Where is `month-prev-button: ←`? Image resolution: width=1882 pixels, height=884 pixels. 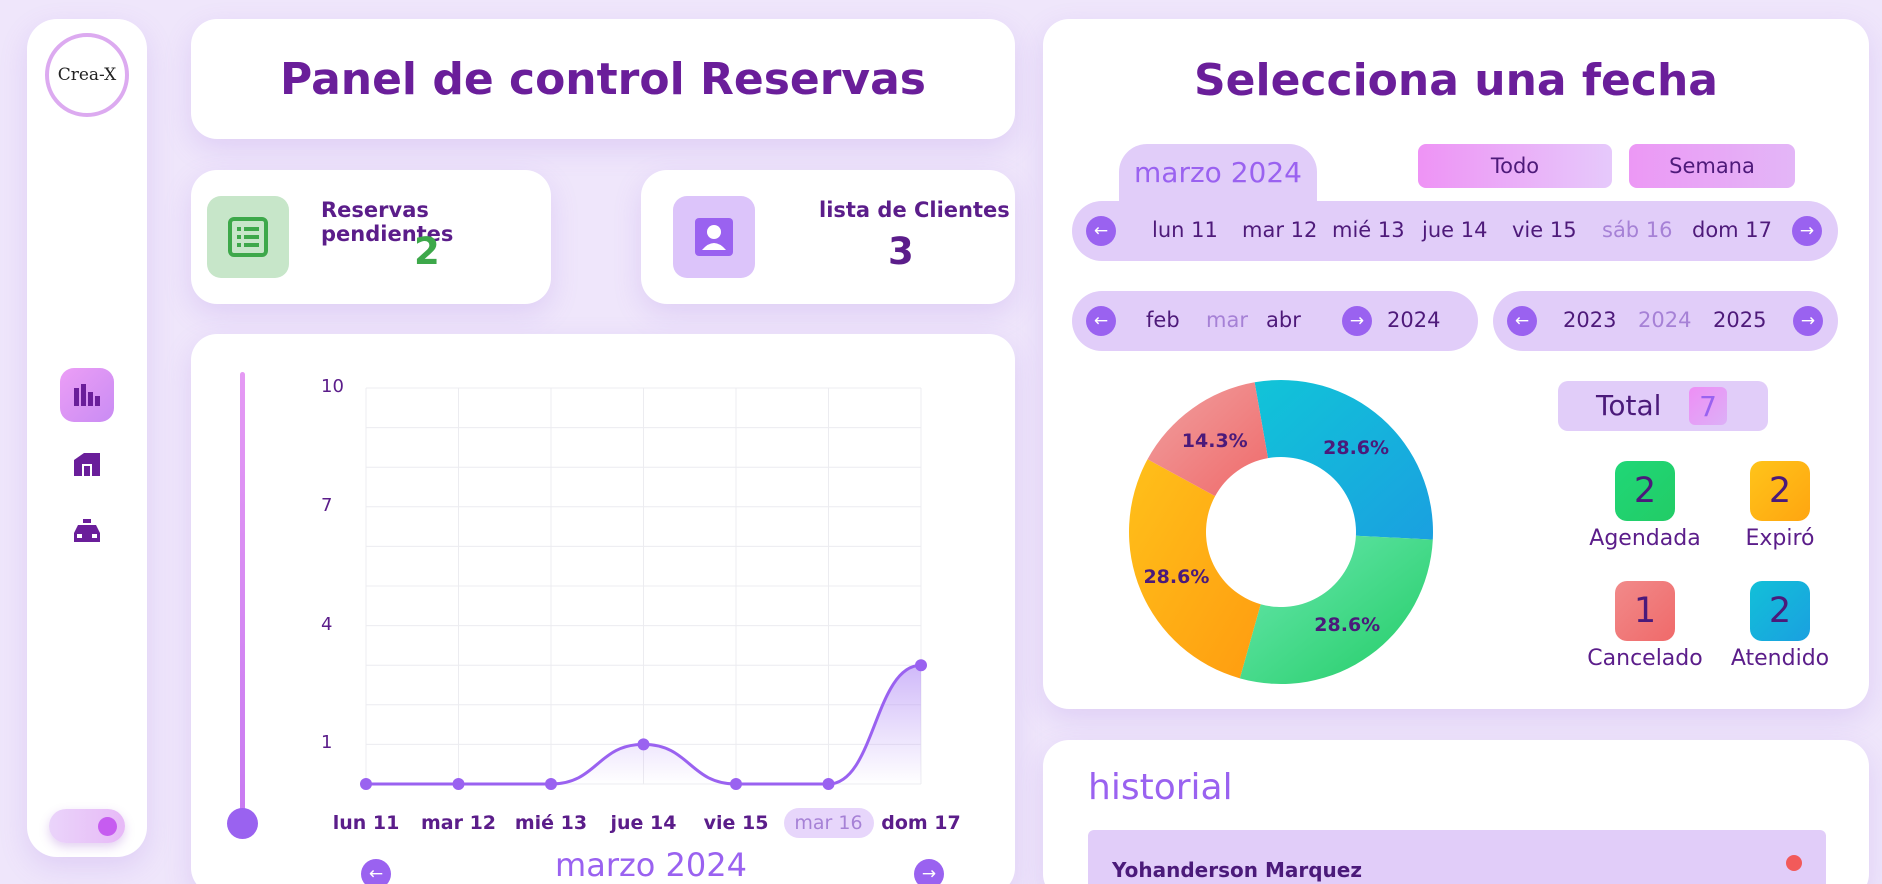
month-prev-button: ← is located at coordinates (1101, 321).